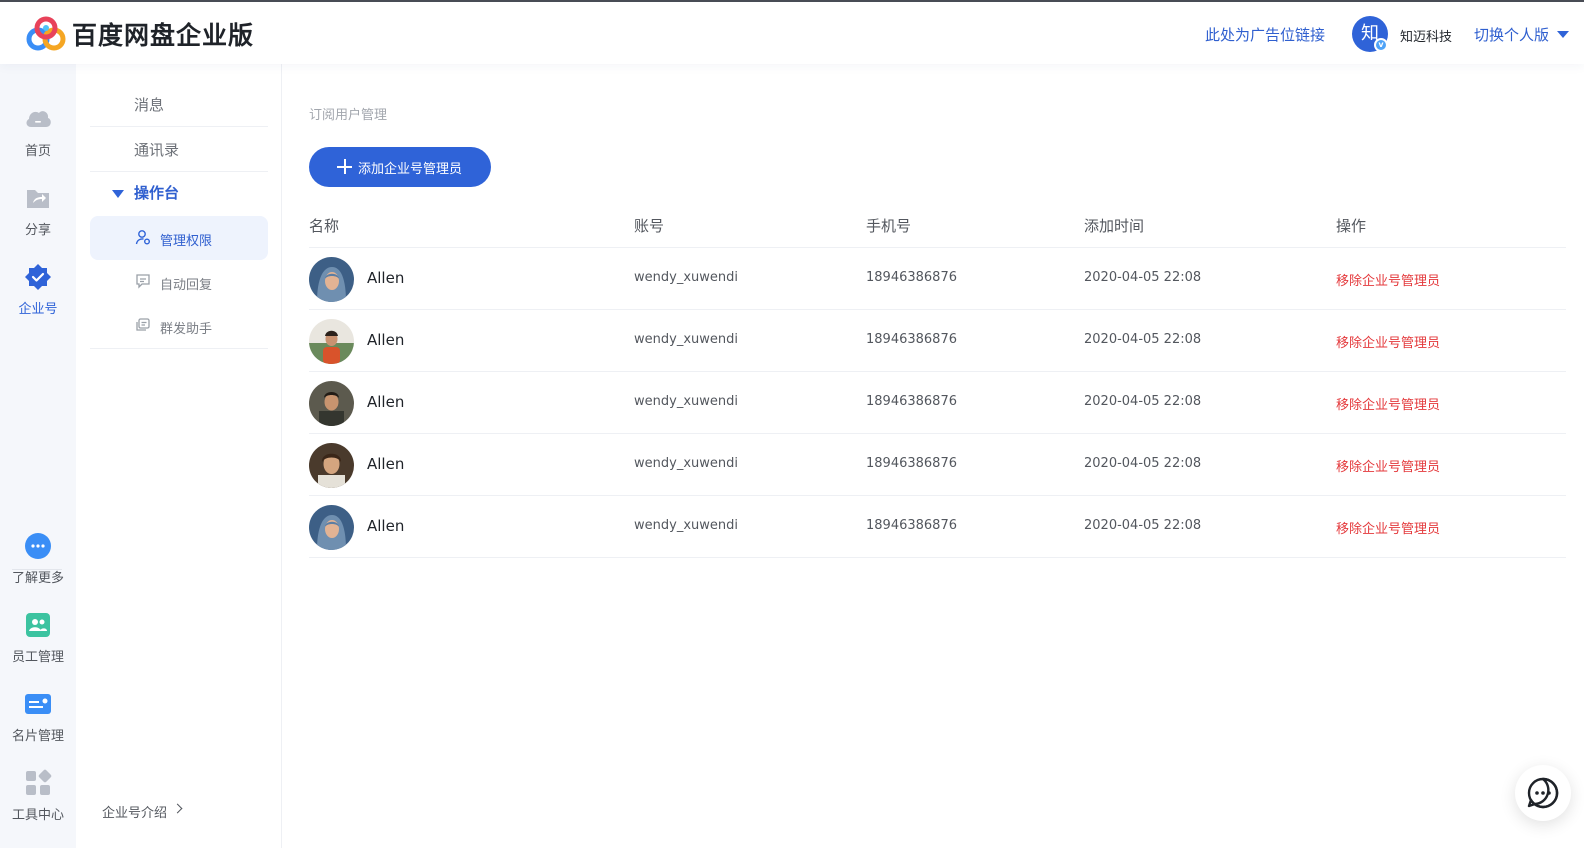  Describe the element at coordinates (46, 34) in the screenshot. I see `baidu-netdisk-logo` at that location.